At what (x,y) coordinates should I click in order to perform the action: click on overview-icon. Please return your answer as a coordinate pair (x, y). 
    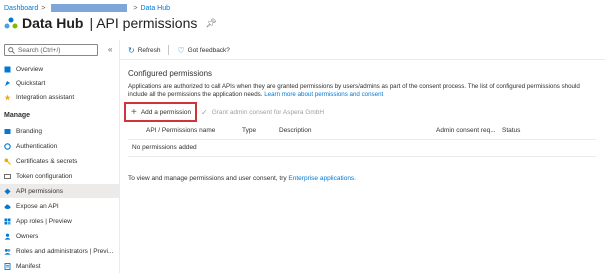
    Looking at the image, I should click on (7, 69).